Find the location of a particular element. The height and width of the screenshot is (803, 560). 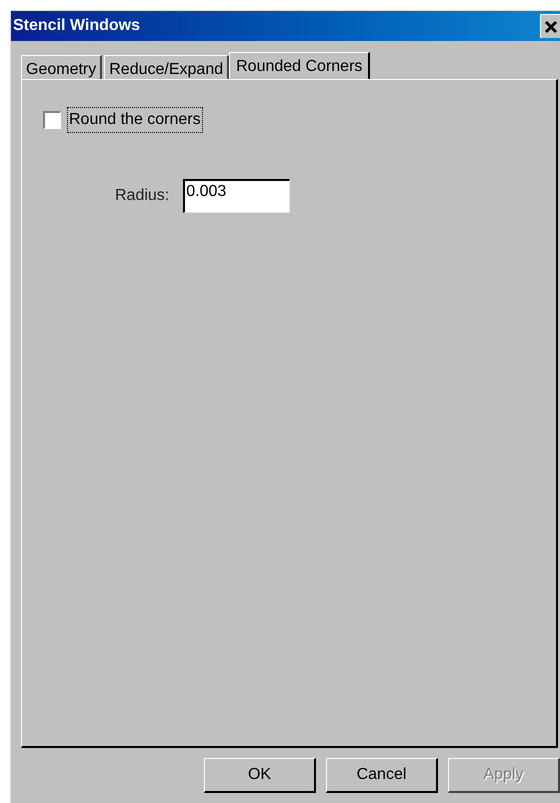

tab: Reduce/Expand is located at coordinates (167, 67).